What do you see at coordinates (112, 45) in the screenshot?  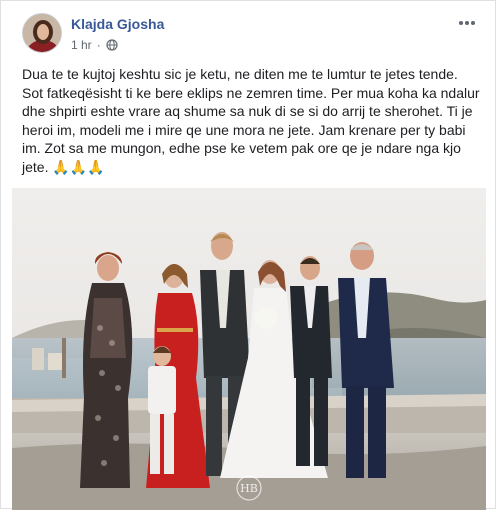 I see `globe-icon` at bounding box center [112, 45].